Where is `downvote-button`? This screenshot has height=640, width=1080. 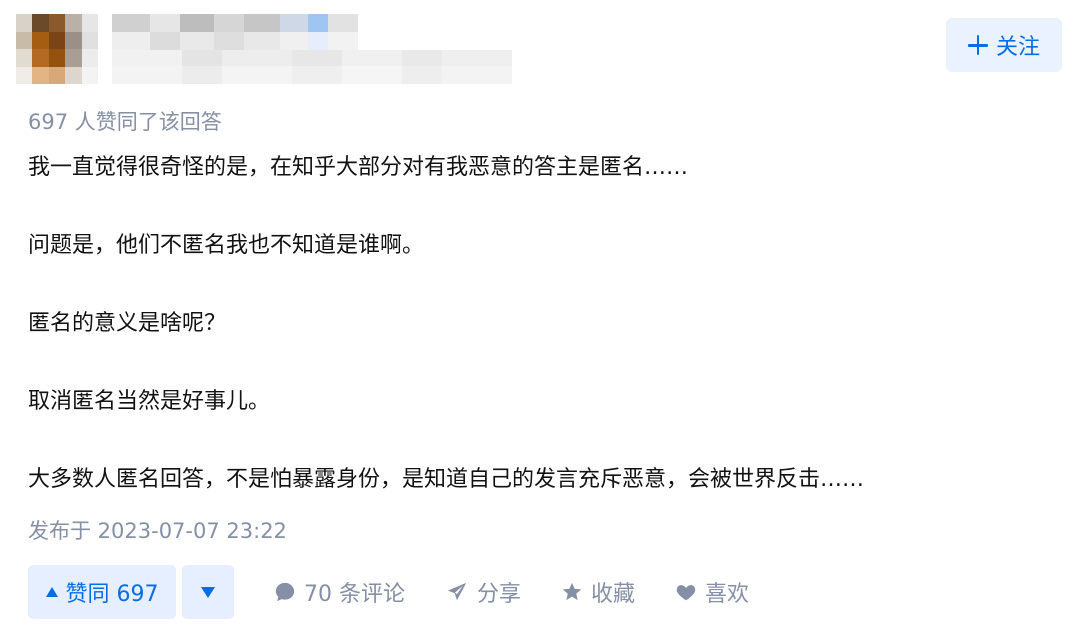
downvote-button is located at coordinates (208, 592).